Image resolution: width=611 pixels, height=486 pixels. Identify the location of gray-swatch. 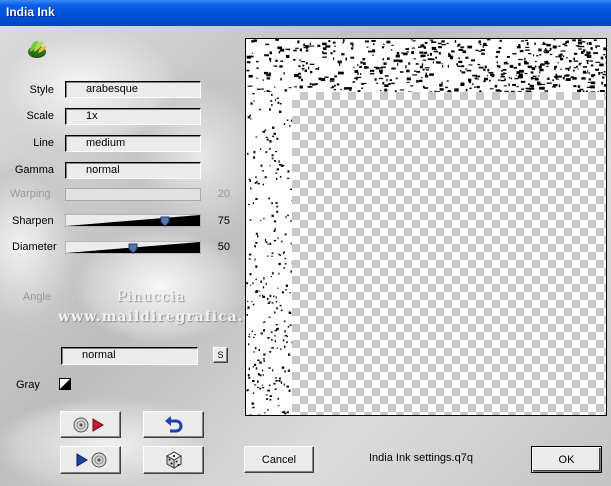
(65, 384).